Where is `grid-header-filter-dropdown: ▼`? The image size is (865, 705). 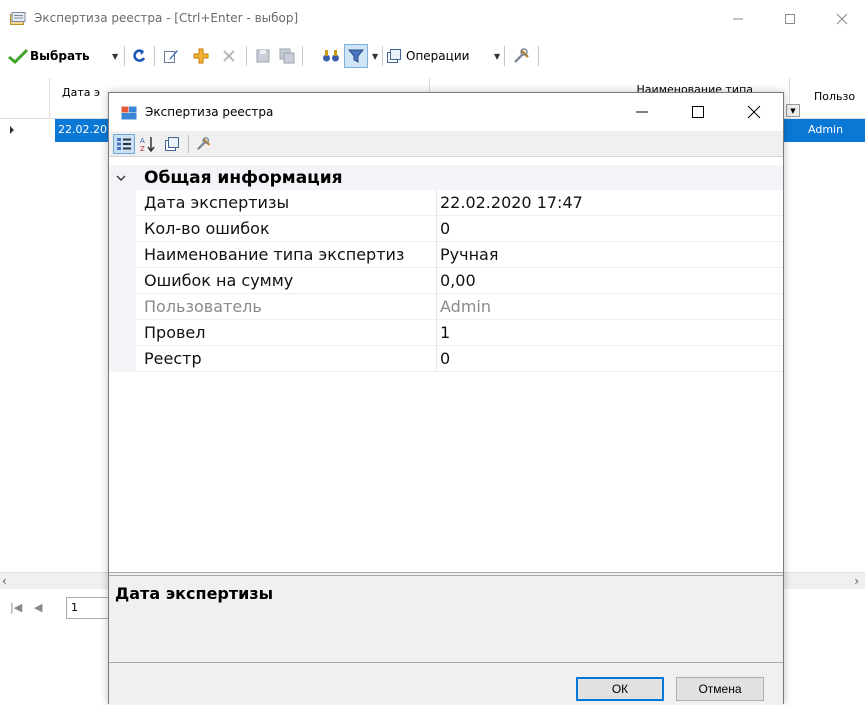 grid-header-filter-dropdown: ▼ is located at coordinates (793, 110).